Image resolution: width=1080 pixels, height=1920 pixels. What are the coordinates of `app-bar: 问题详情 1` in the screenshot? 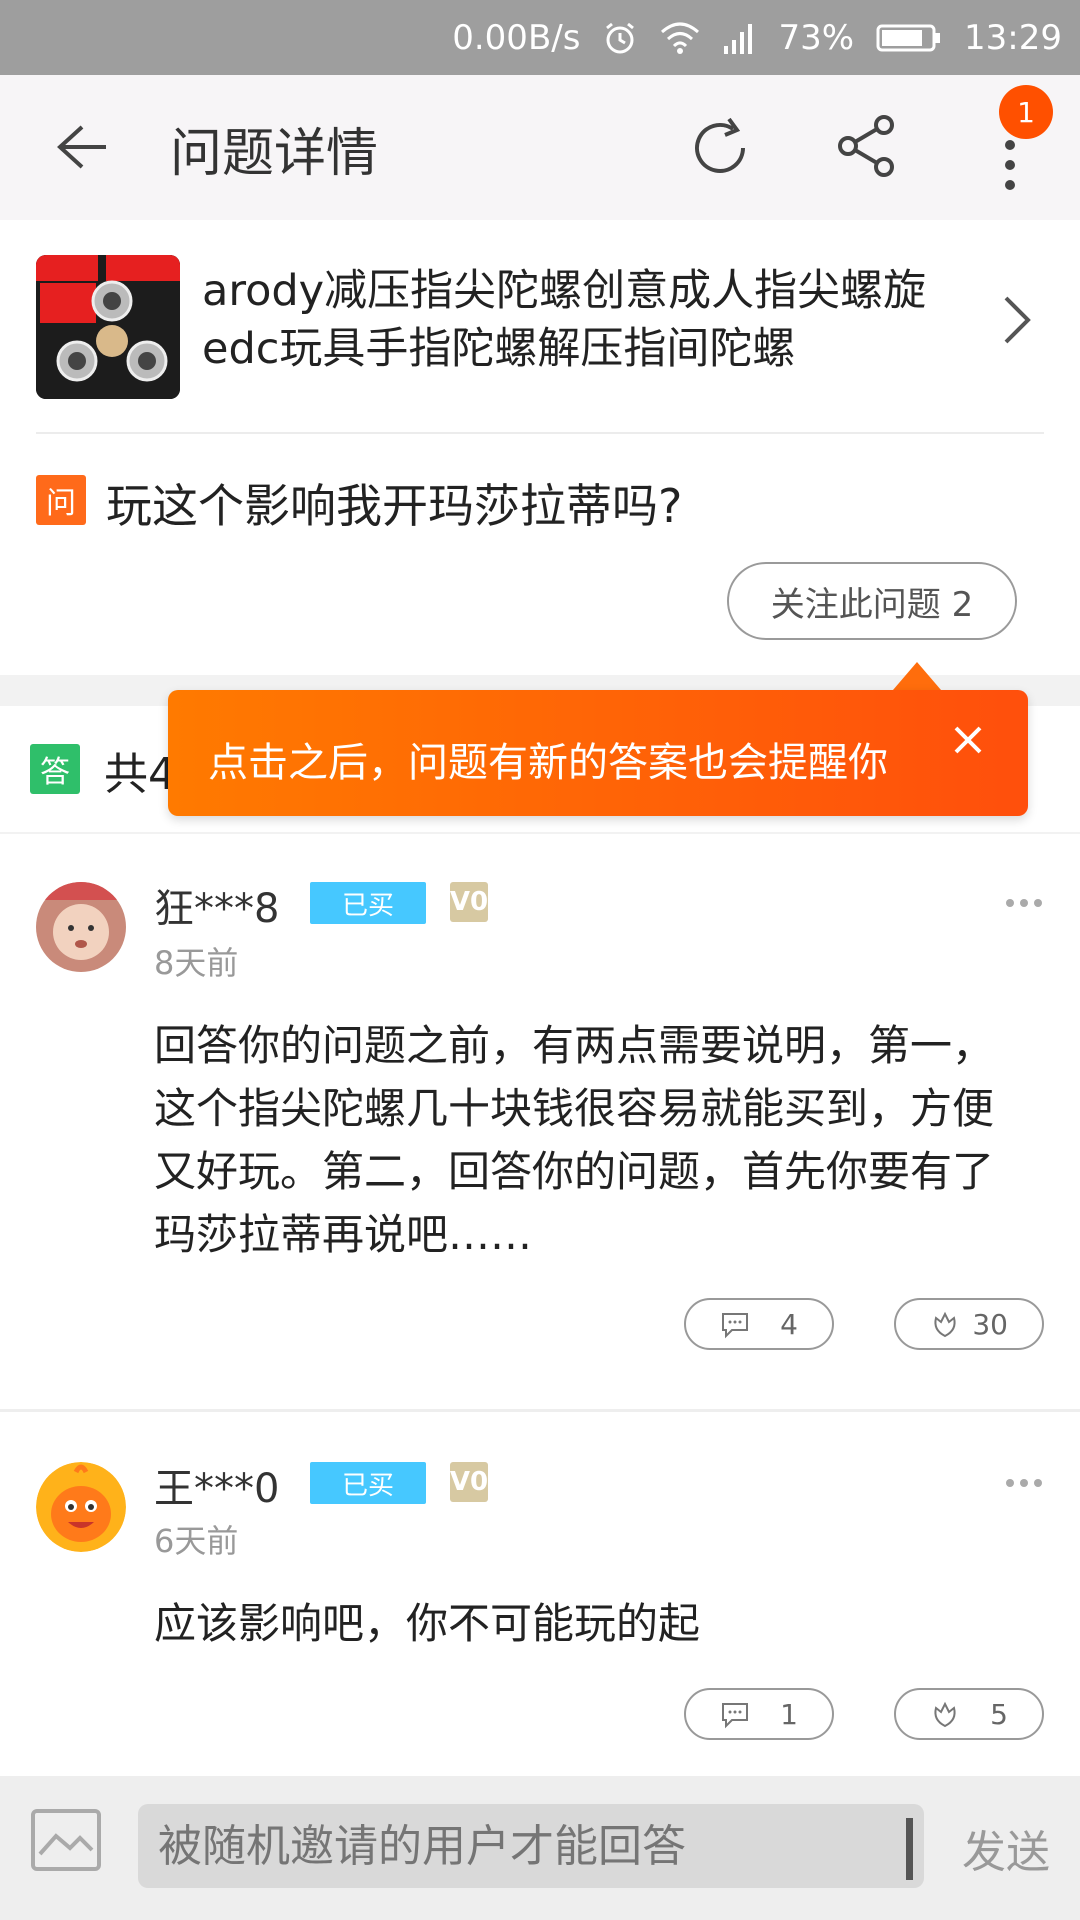 It's located at (540, 148).